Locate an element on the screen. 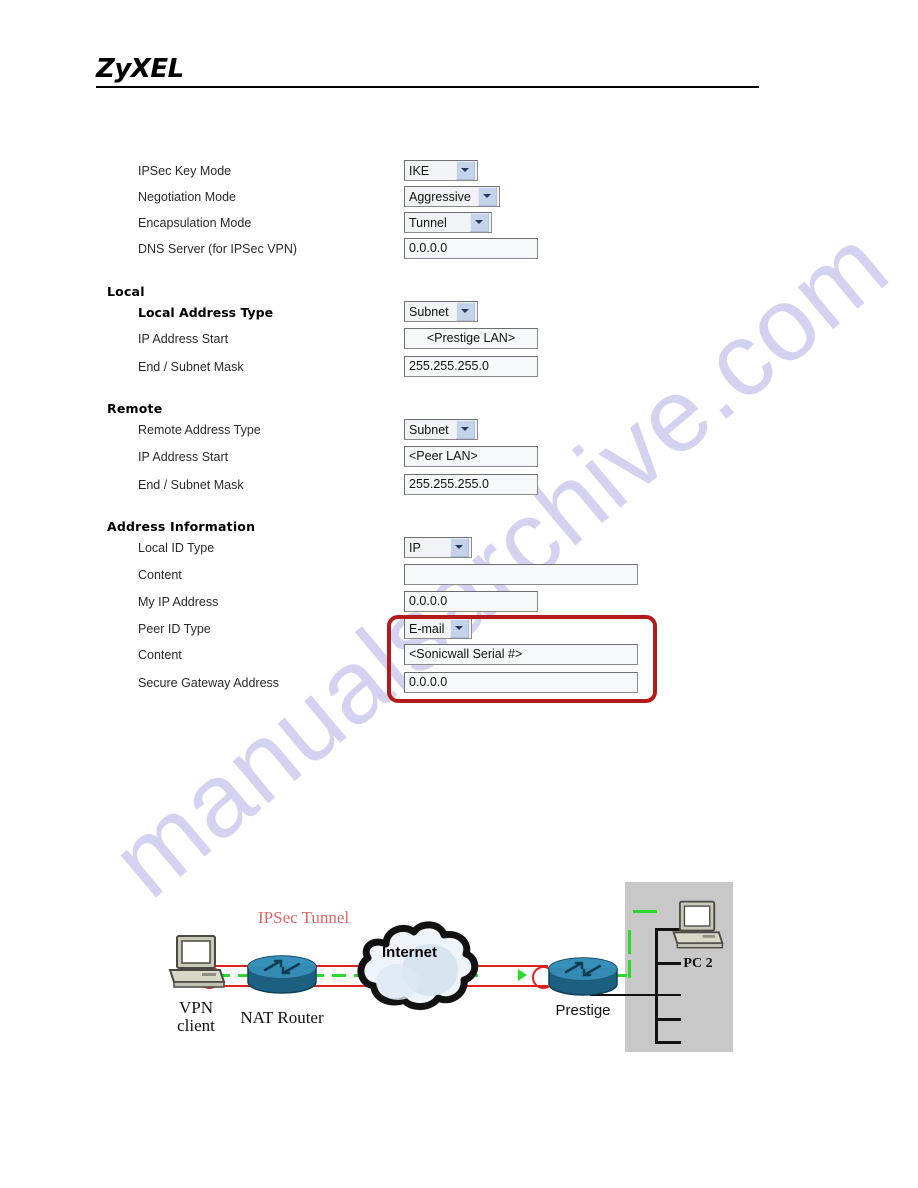 This screenshot has width=918, height=1188. select-negotiation-mode-value: Aggressive is located at coordinates (440, 196).